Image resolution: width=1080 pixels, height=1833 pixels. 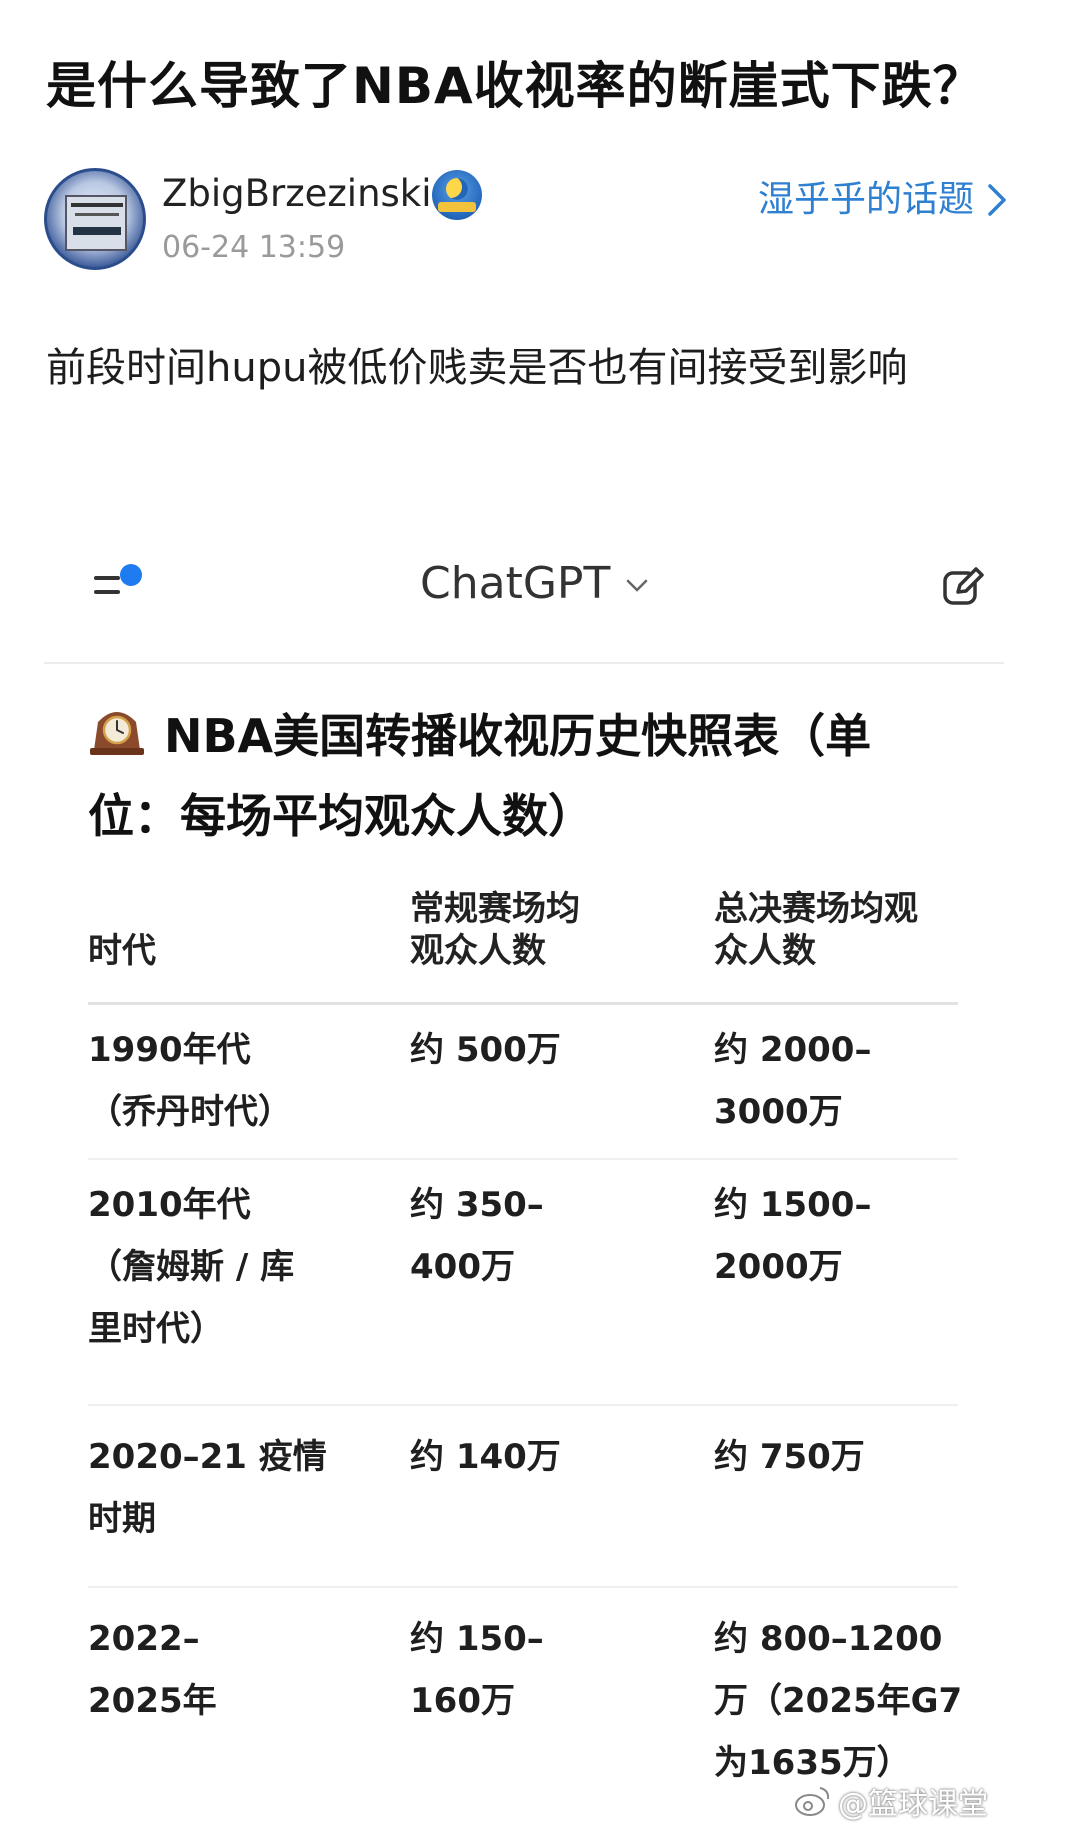 I want to click on header-regular: 常规赛场均观众人数, so click(x=495, y=930).